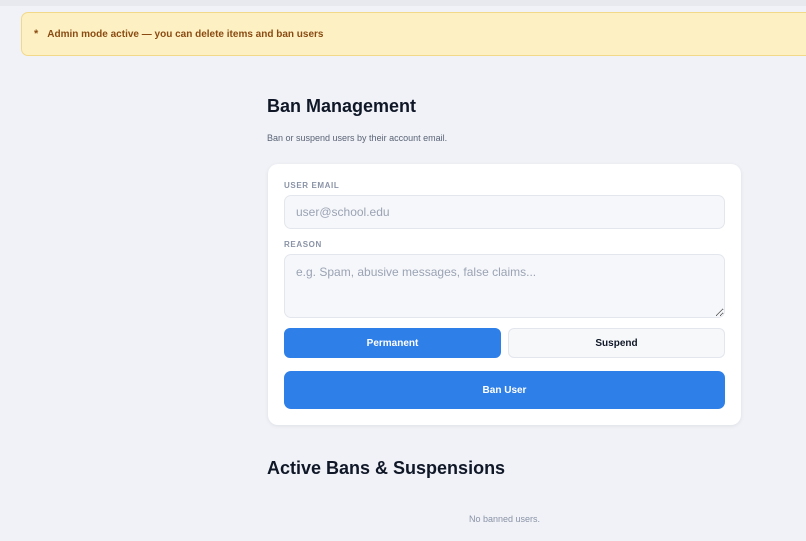 The height and width of the screenshot is (541, 806). Describe the element at coordinates (504, 286) in the screenshot. I see `reason-textarea` at that location.